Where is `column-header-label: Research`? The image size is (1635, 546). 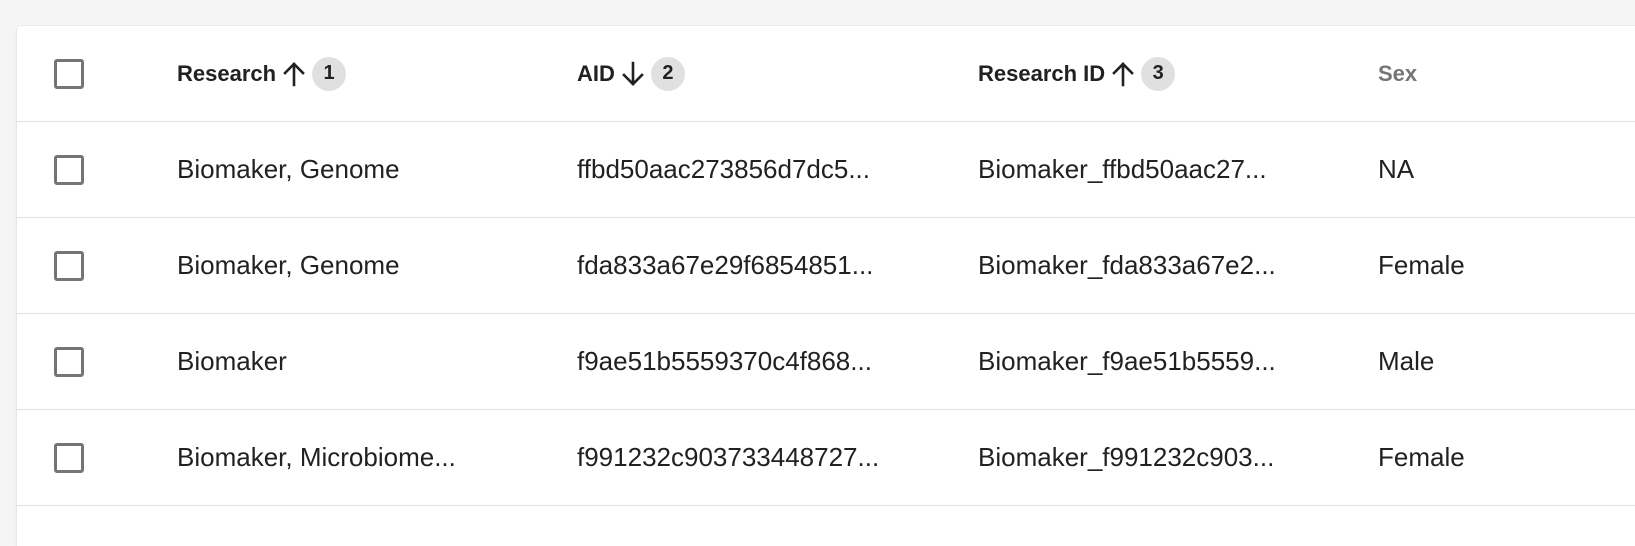 column-header-label: Research is located at coordinates (226, 74).